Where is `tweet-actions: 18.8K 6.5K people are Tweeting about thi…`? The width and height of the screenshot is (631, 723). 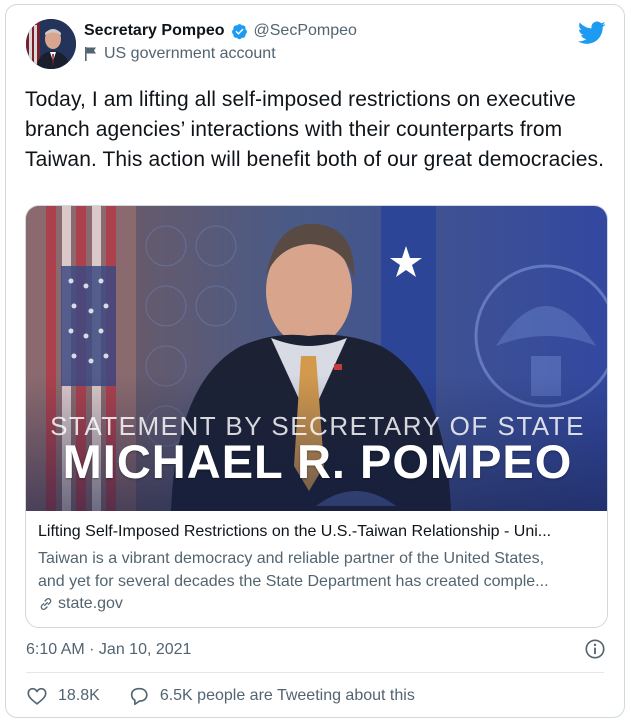 tweet-actions: 18.8K 6.5K people are Tweeting about thi… is located at coordinates (220, 696).